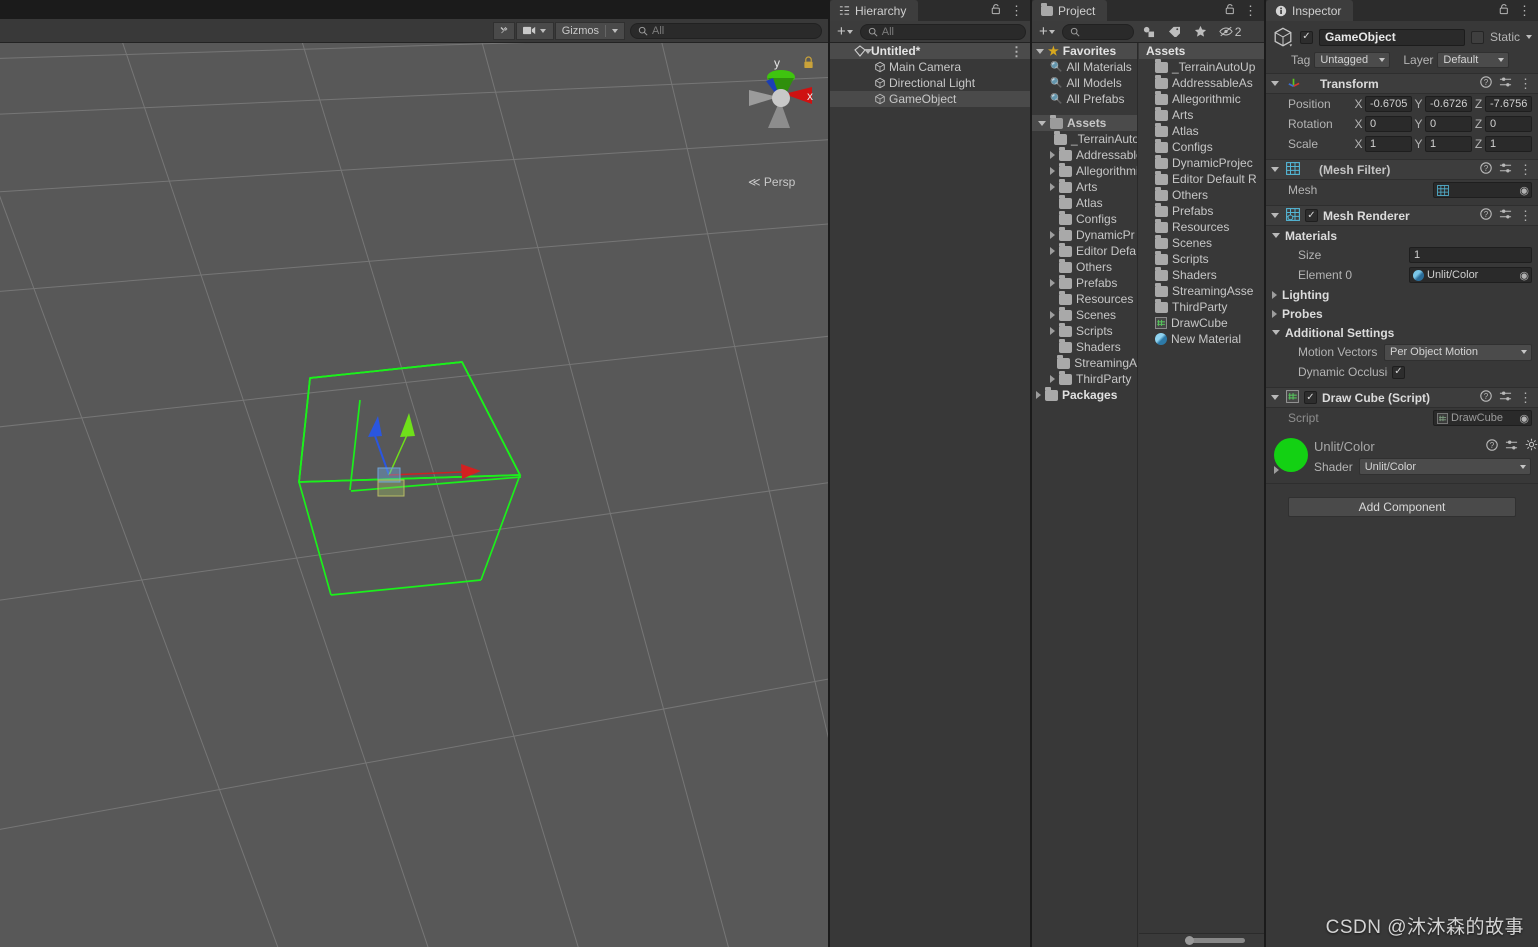 The height and width of the screenshot is (947, 1538). What do you see at coordinates (1525, 215) in the screenshot?
I see `mesh-renderer-menu-icon: ⋮` at bounding box center [1525, 215].